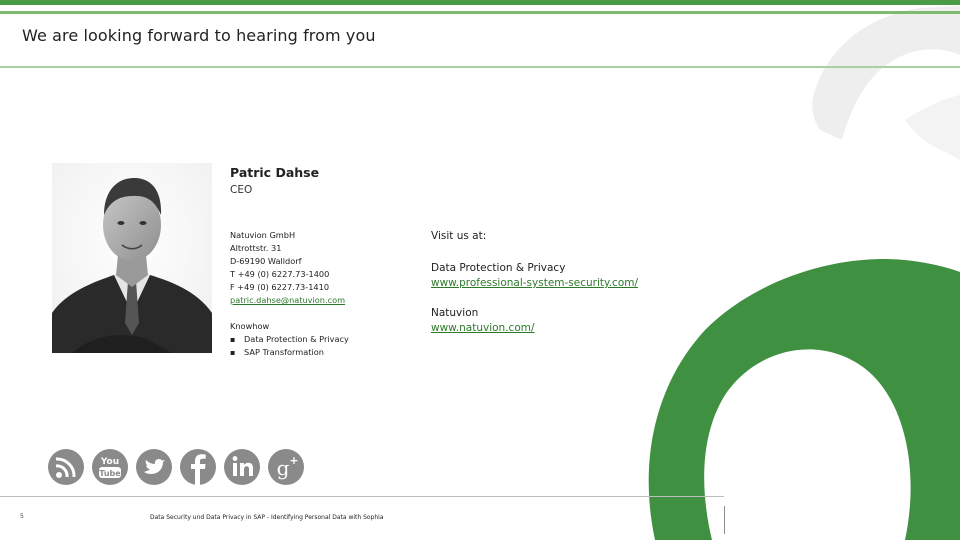  Describe the element at coordinates (110, 473) in the screenshot. I see `svg-text: Tube` at that location.